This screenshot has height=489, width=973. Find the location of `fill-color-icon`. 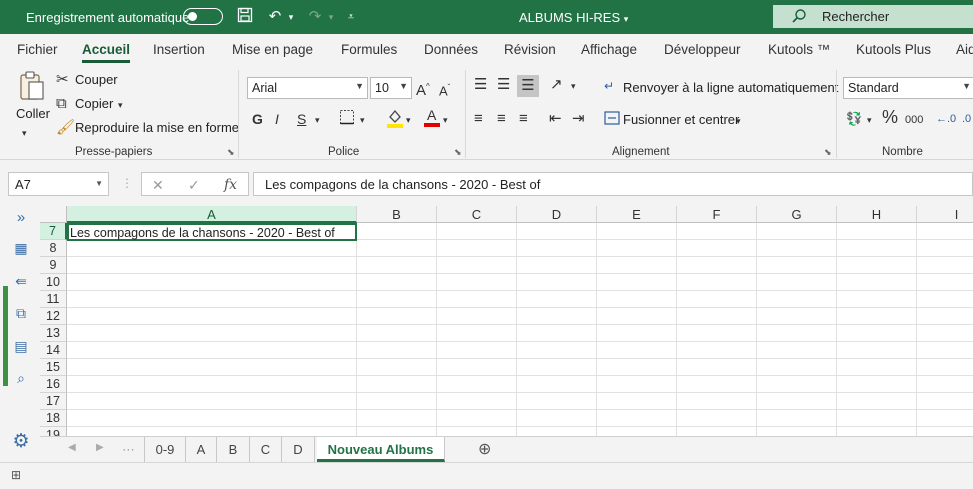

fill-color-icon is located at coordinates (395, 120).